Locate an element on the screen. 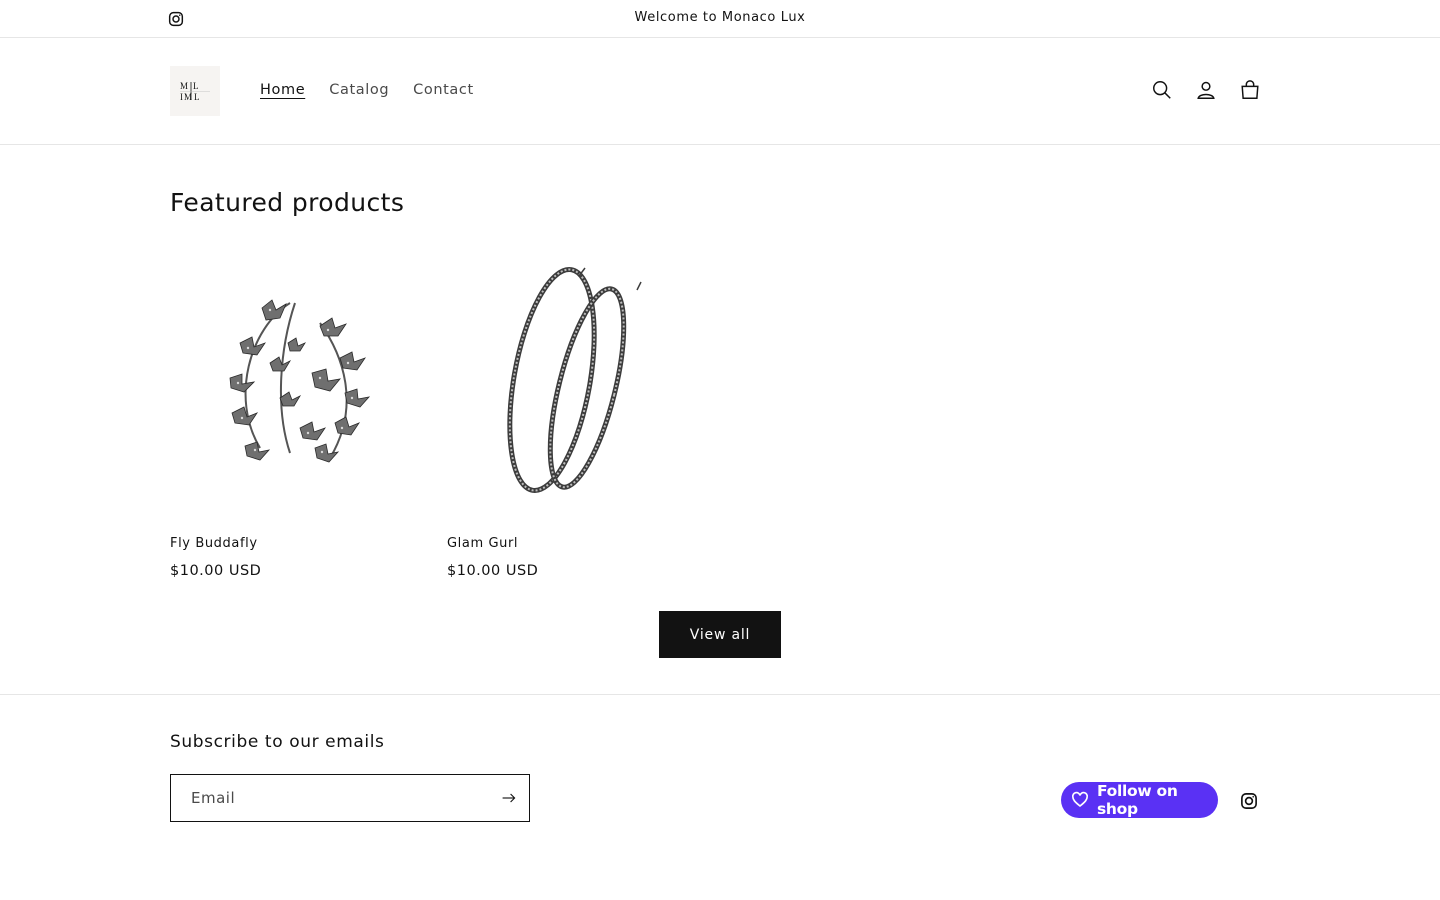 The image size is (1440, 900). section-title: Featured products is located at coordinates (287, 202).